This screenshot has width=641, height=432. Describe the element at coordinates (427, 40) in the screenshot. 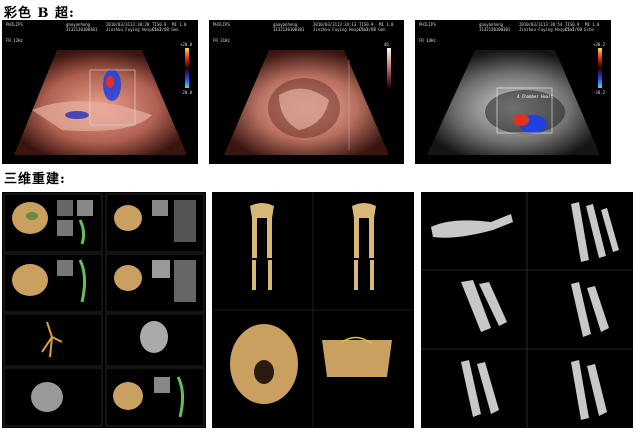

I see `frame-rate: FR 14Hz` at that location.